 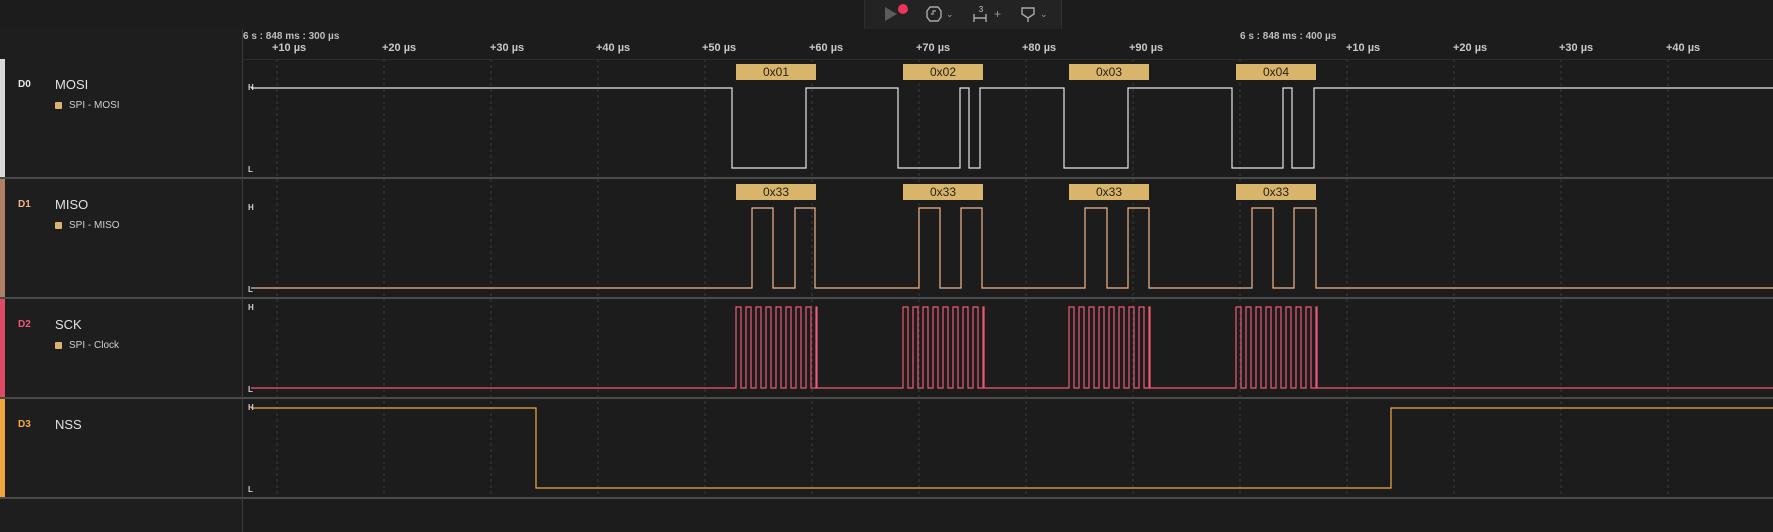 I want to click on mosi-waveform, so click(x=1012, y=128).